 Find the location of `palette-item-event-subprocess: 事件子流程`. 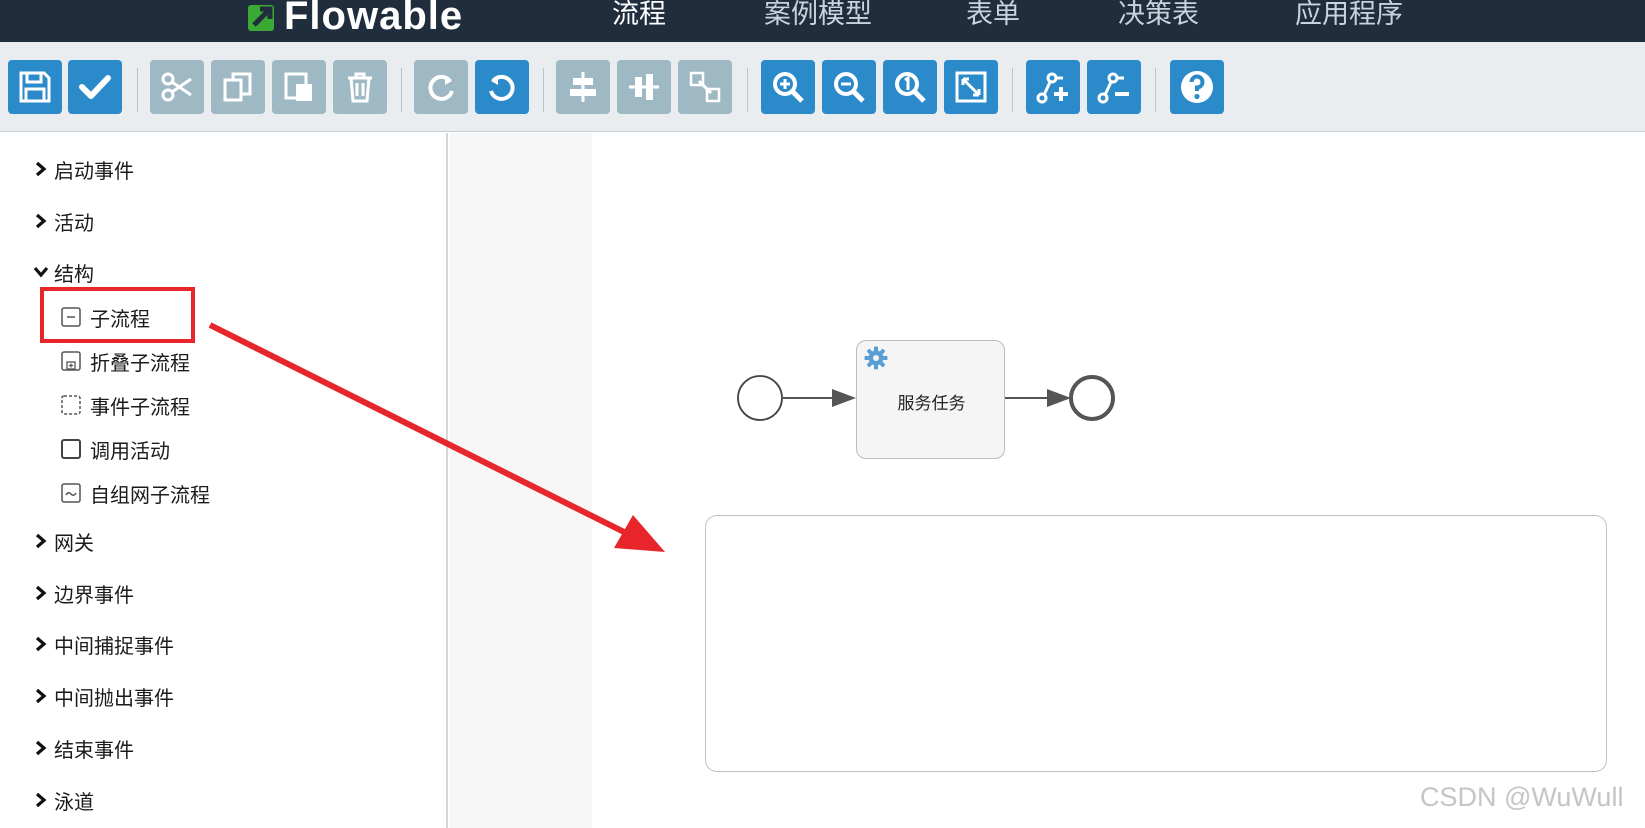

palette-item-event-subprocess: 事件子流程 is located at coordinates (125, 405).